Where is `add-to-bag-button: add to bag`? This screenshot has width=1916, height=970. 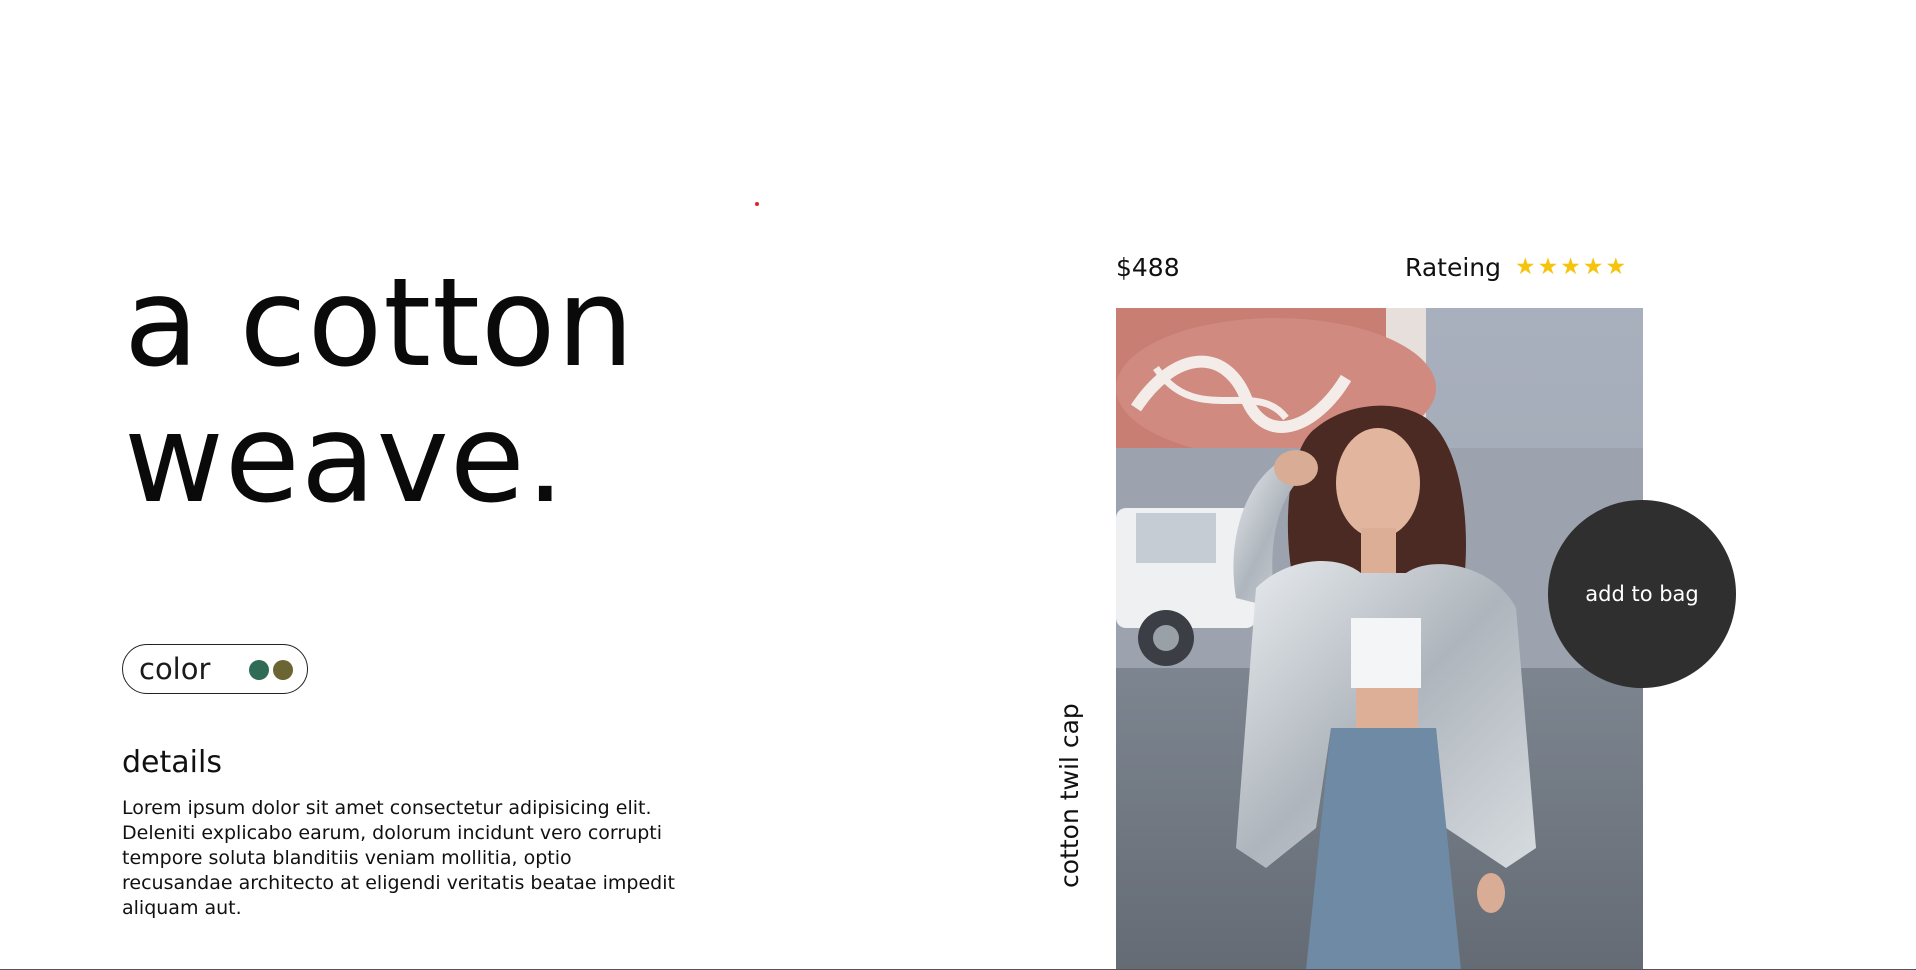 add-to-bag-button: add to bag is located at coordinates (1642, 594).